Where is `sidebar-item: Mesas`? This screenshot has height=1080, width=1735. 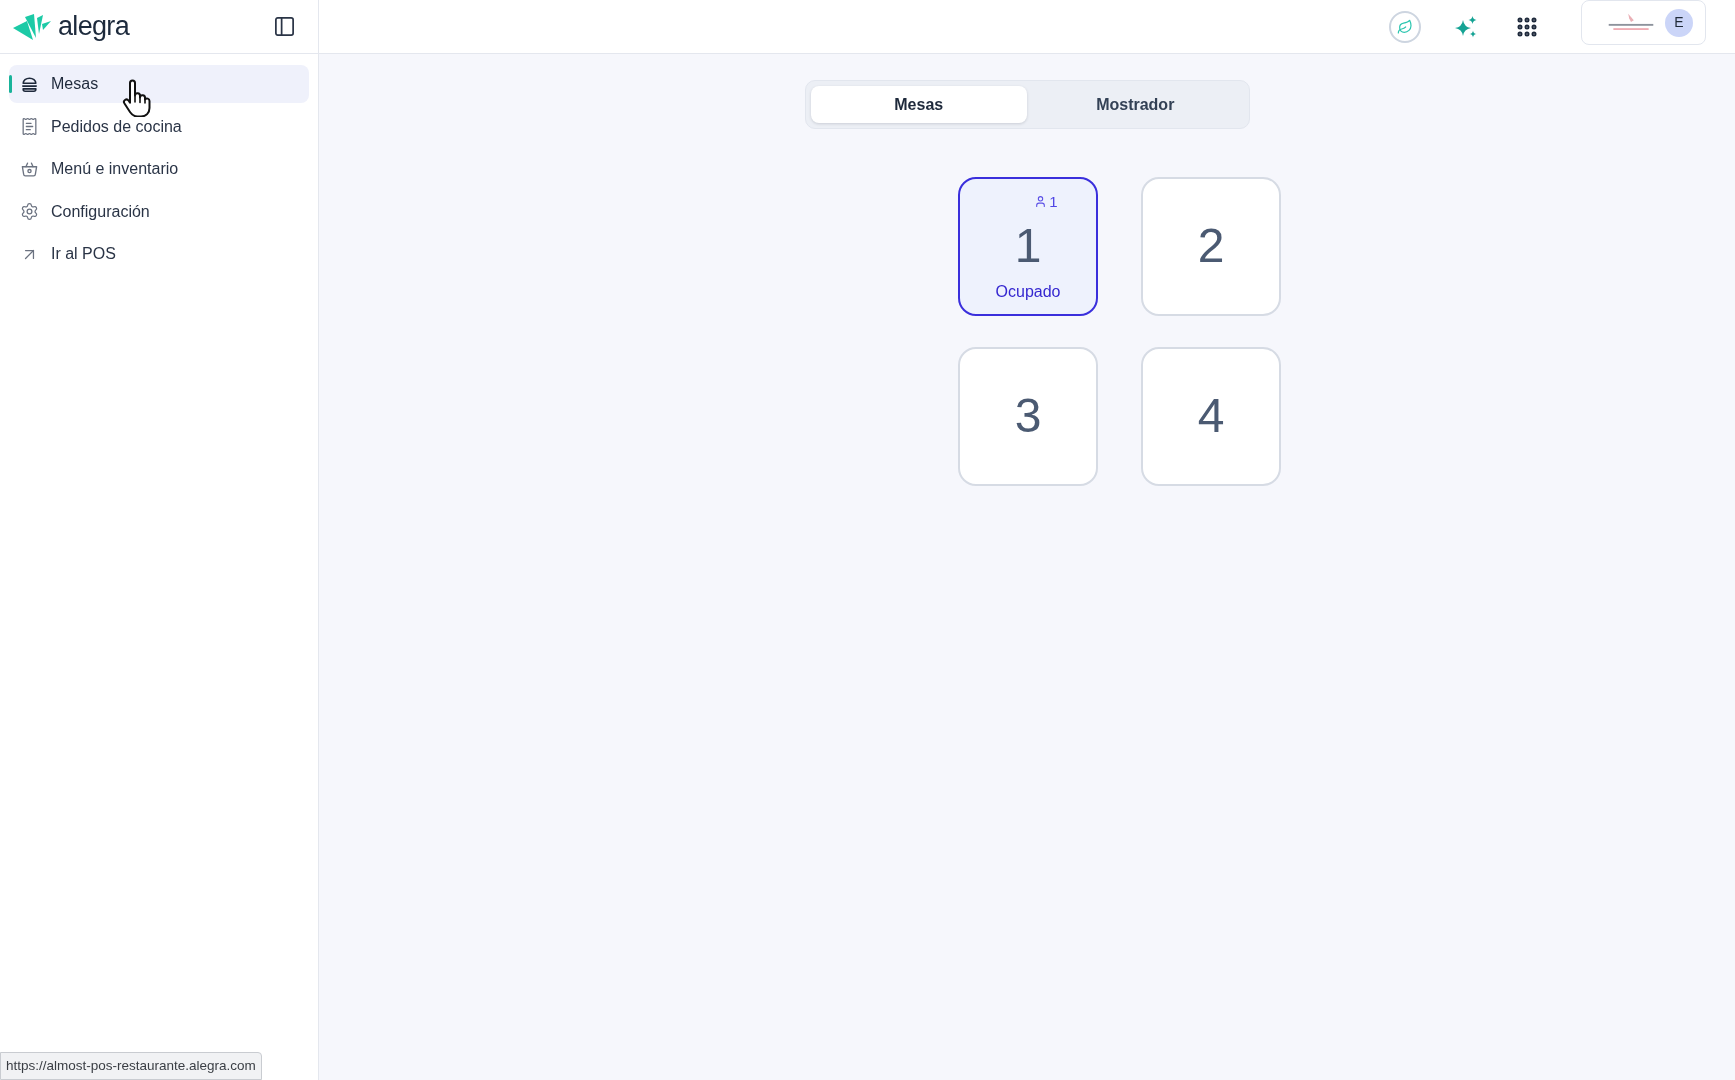 sidebar-item: Mesas is located at coordinates (159, 84).